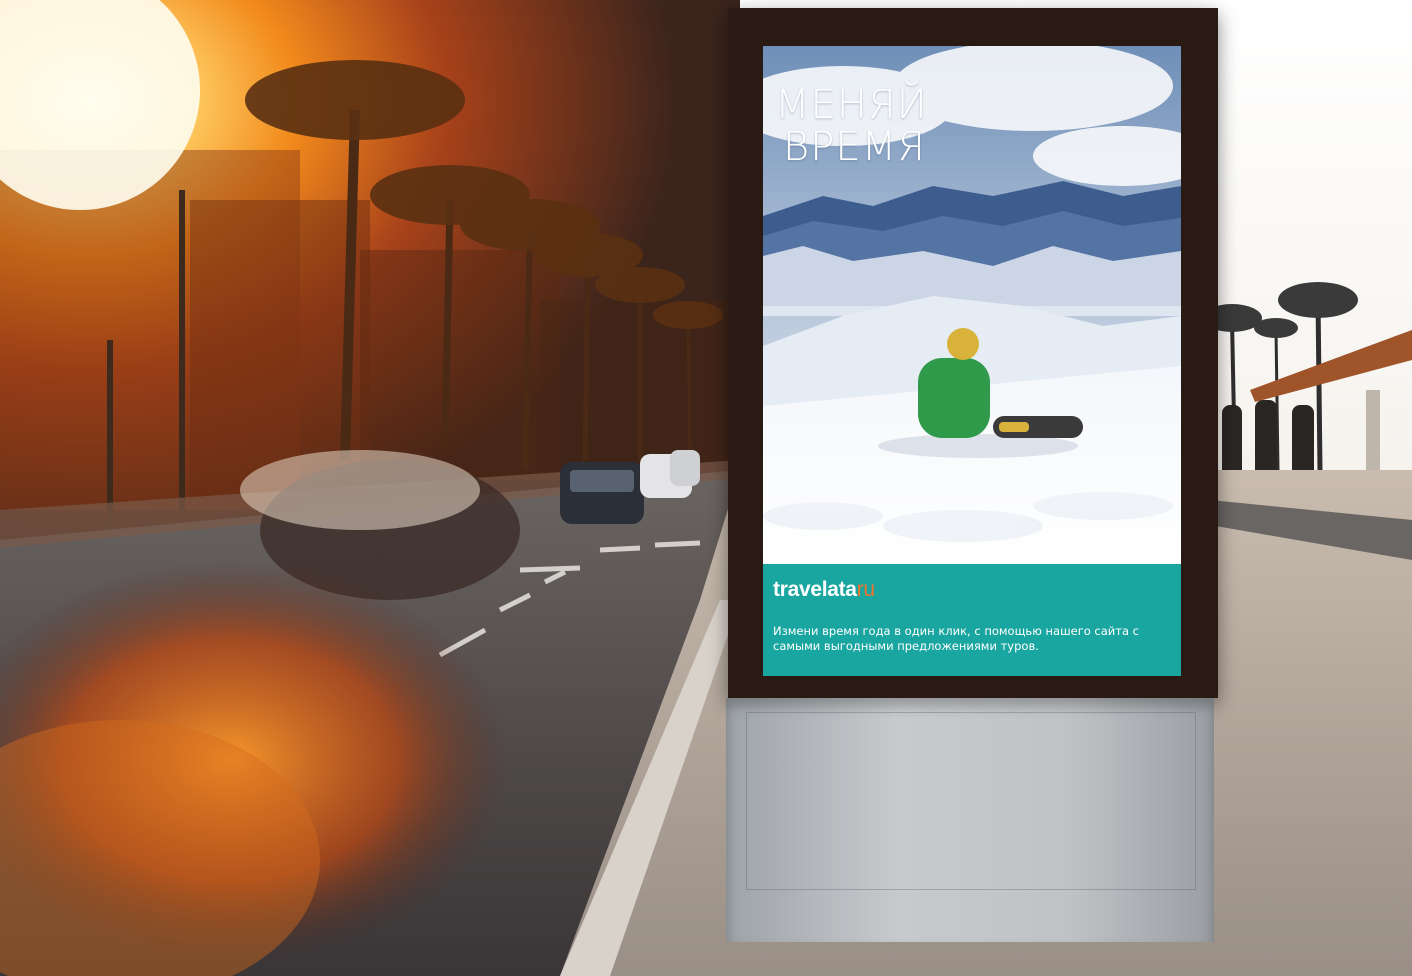 The image size is (1412, 976). What do you see at coordinates (851, 105) in the screenshot?
I see `headline-line-1: МЕНЯЙ` at bounding box center [851, 105].